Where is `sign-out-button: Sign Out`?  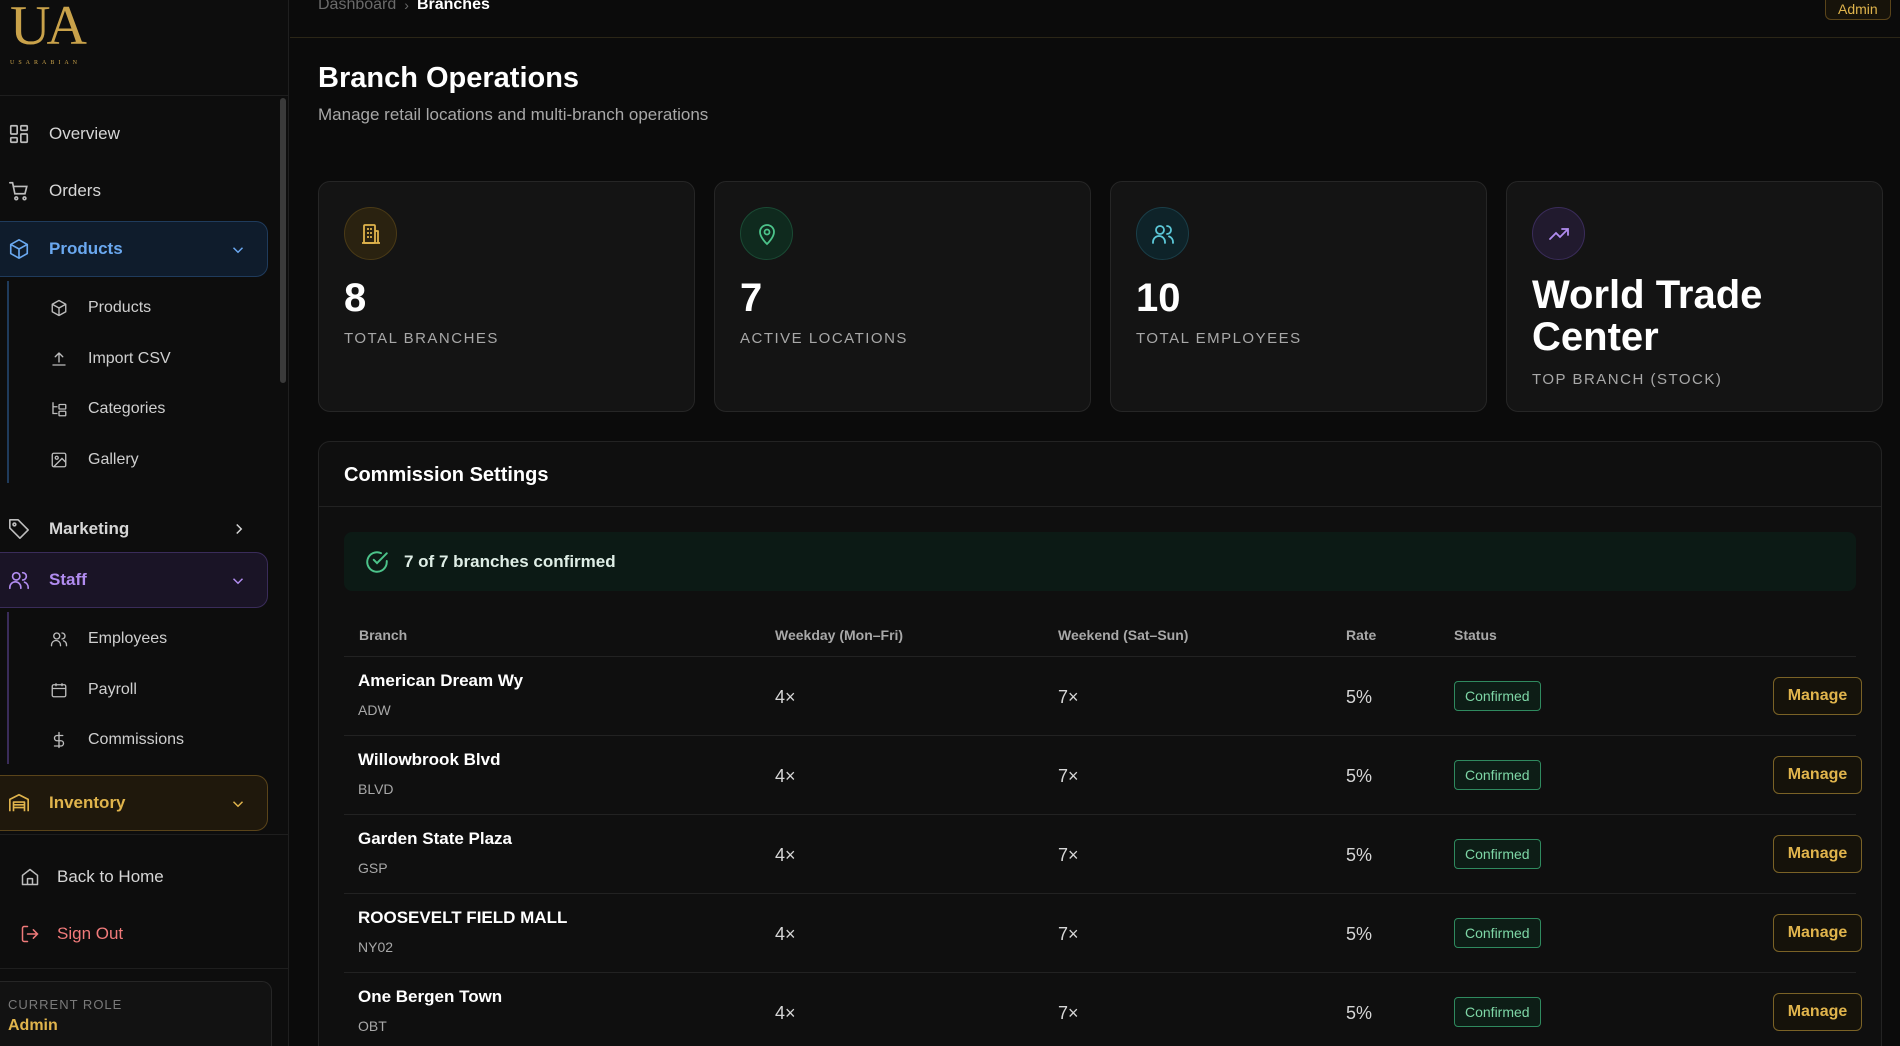 sign-out-button: Sign Out is located at coordinates (71, 934).